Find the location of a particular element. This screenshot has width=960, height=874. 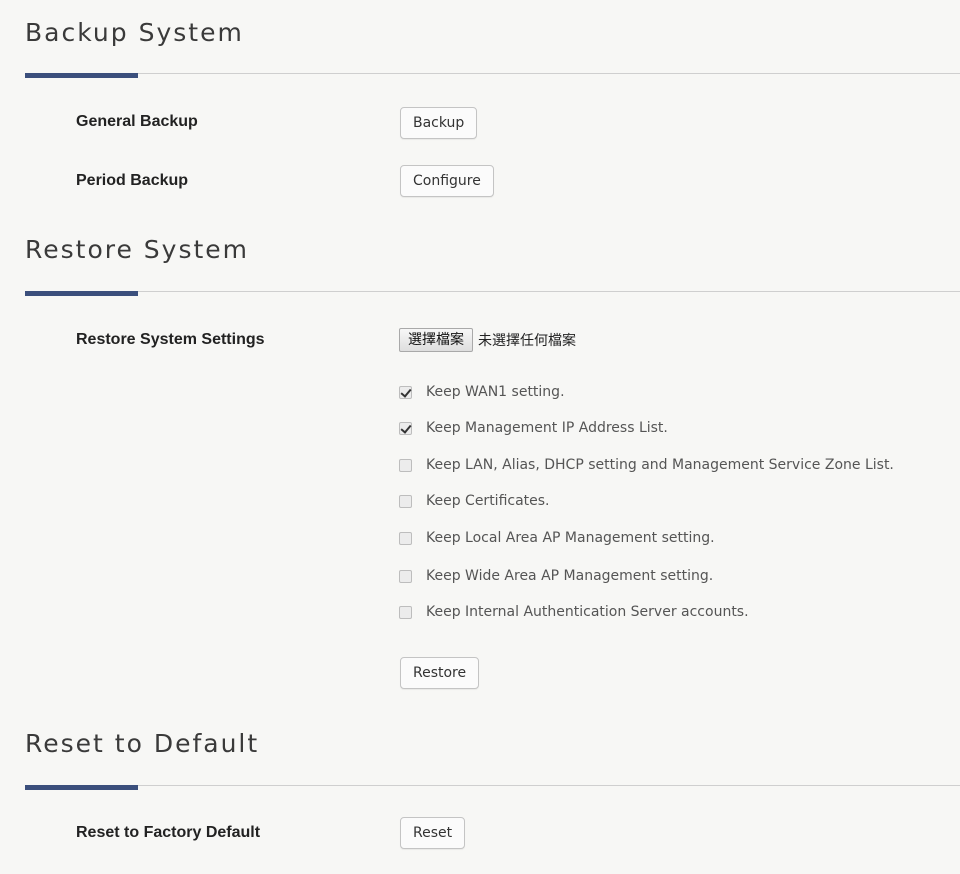

restore-divider is located at coordinates (492, 291).